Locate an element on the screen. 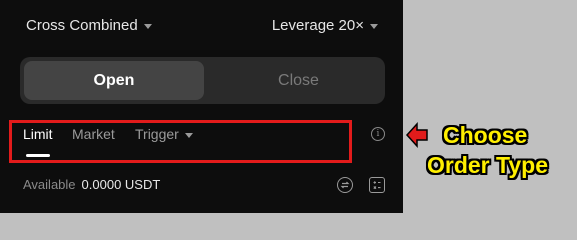 The height and width of the screenshot is (240, 577). order-type-highlight-box is located at coordinates (180, 141).